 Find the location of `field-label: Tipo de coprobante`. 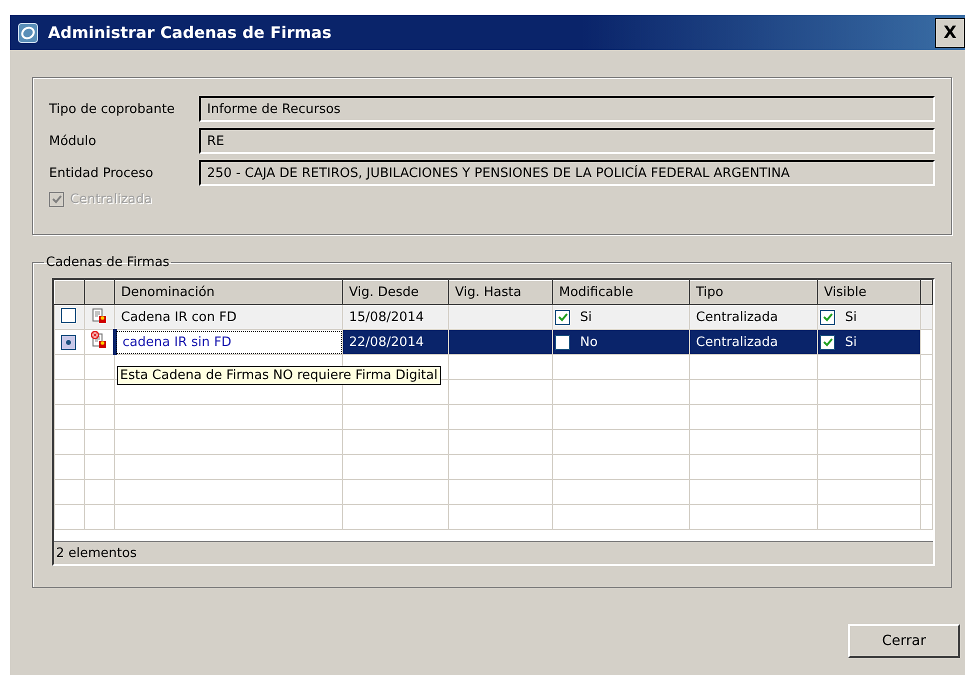

field-label: Tipo de coprobante is located at coordinates (112, 109).